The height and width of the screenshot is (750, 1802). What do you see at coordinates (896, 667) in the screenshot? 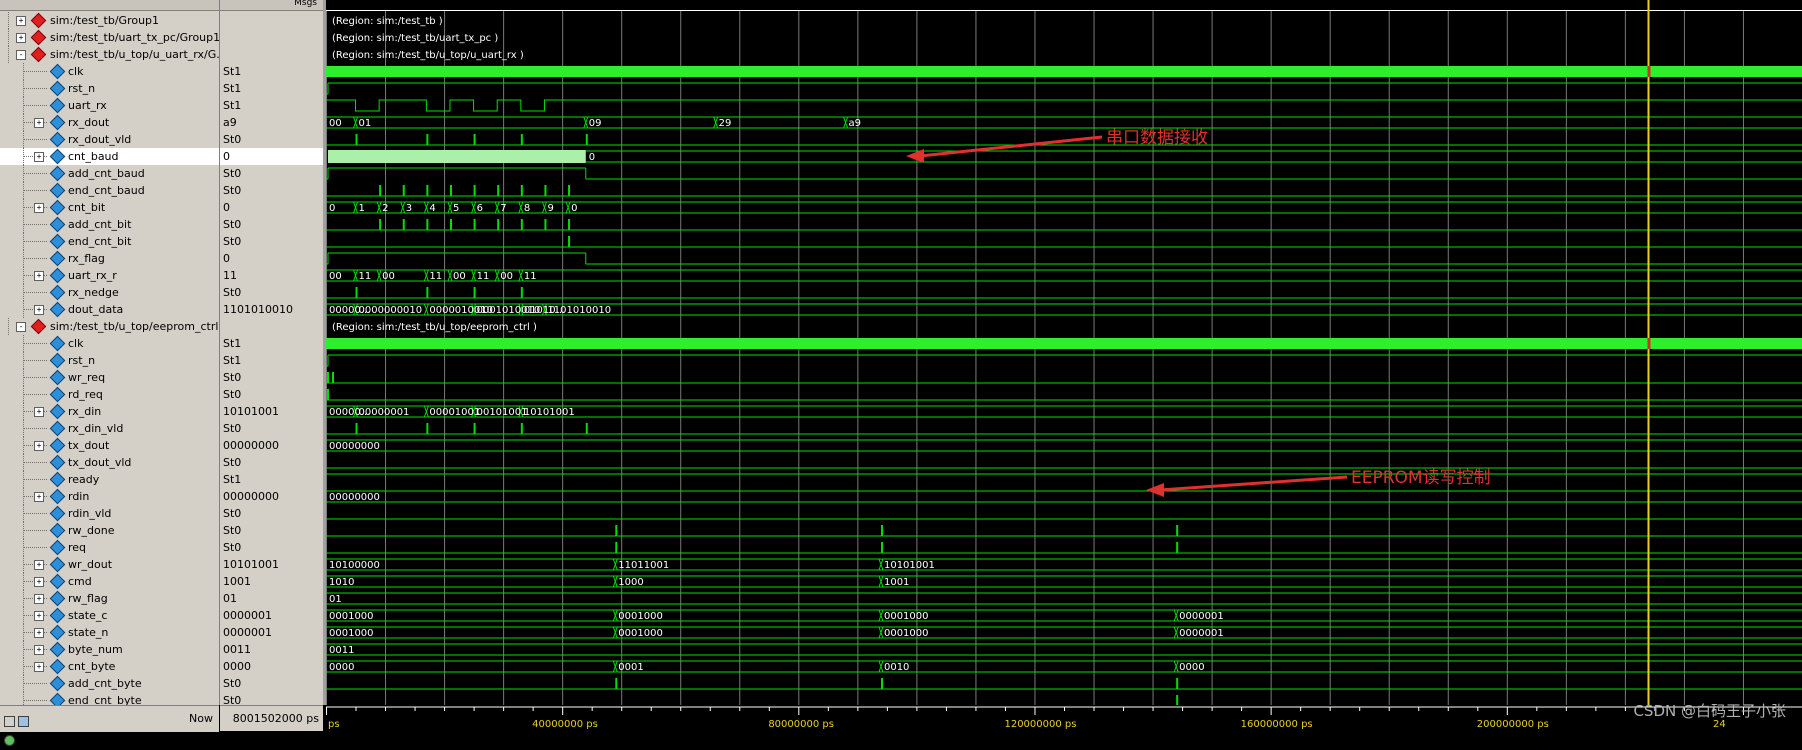
I see `bus-value-label: 0010` at bounding box center [896, 667].